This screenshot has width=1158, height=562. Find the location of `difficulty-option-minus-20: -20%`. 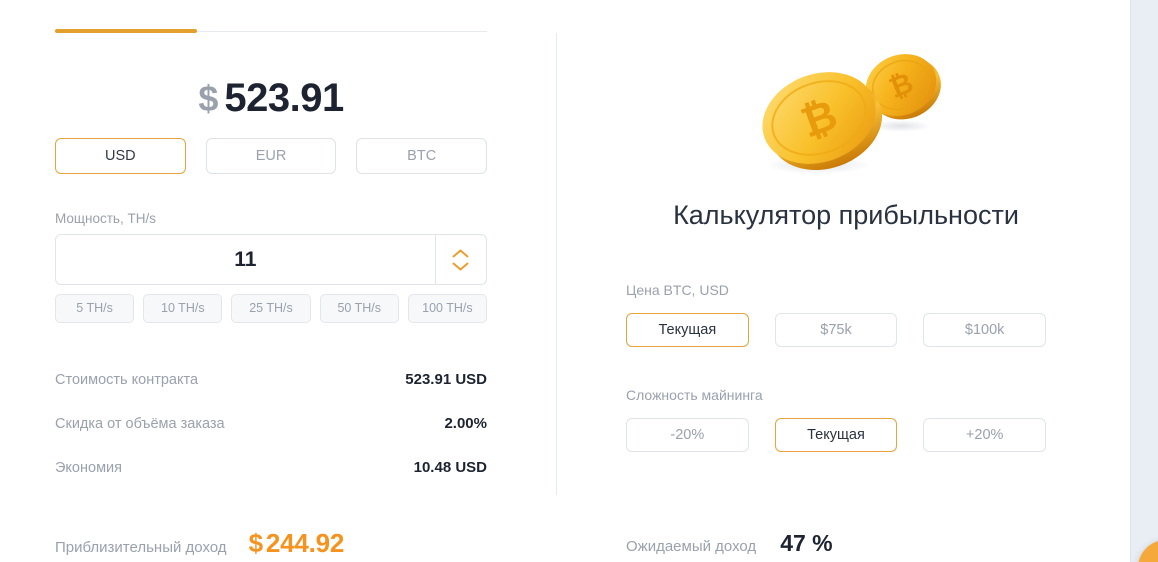

difficulty-option-minus-20: -20% is located at coordinates (687, 435).